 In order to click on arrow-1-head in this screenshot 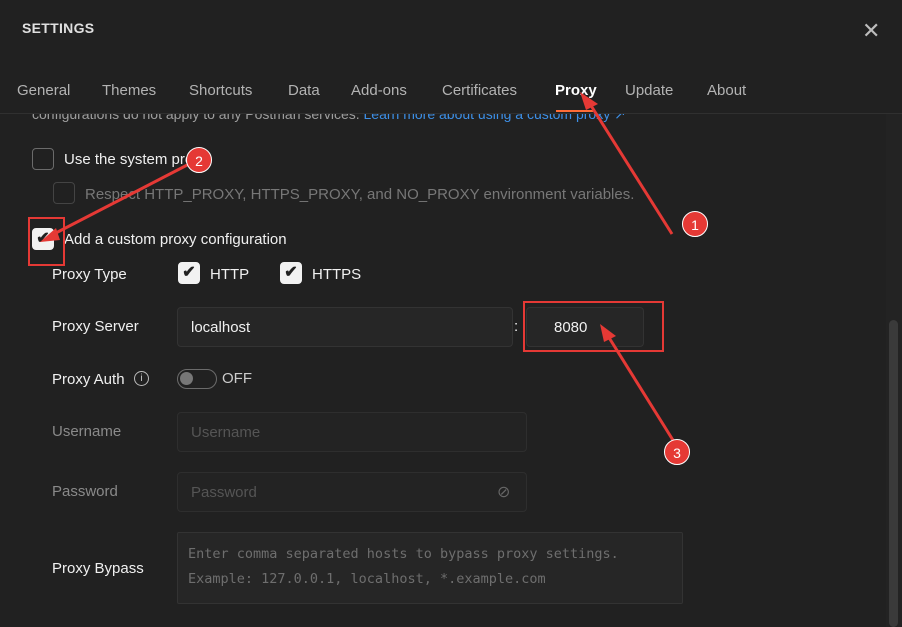, I will do `click(589, 101)`.